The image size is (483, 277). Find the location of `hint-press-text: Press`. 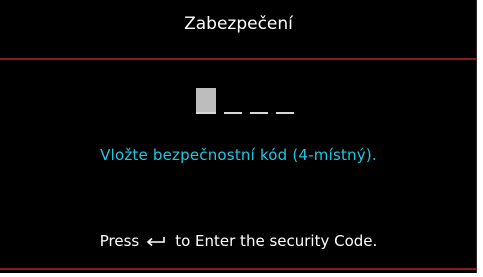

hint-press-text: Press is located at coordinates (119, 241).